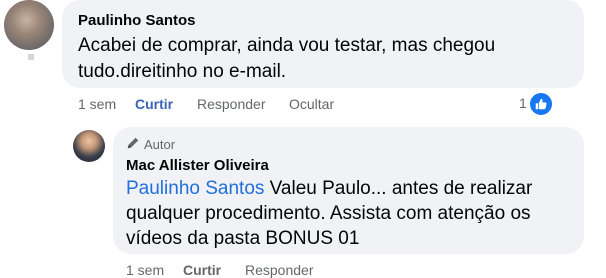 This screenshot has width=606, height=278. Describe the element at coordinates (195, 188) in the screenshot. I see `mention-link: Paulinho Santos` at that location.